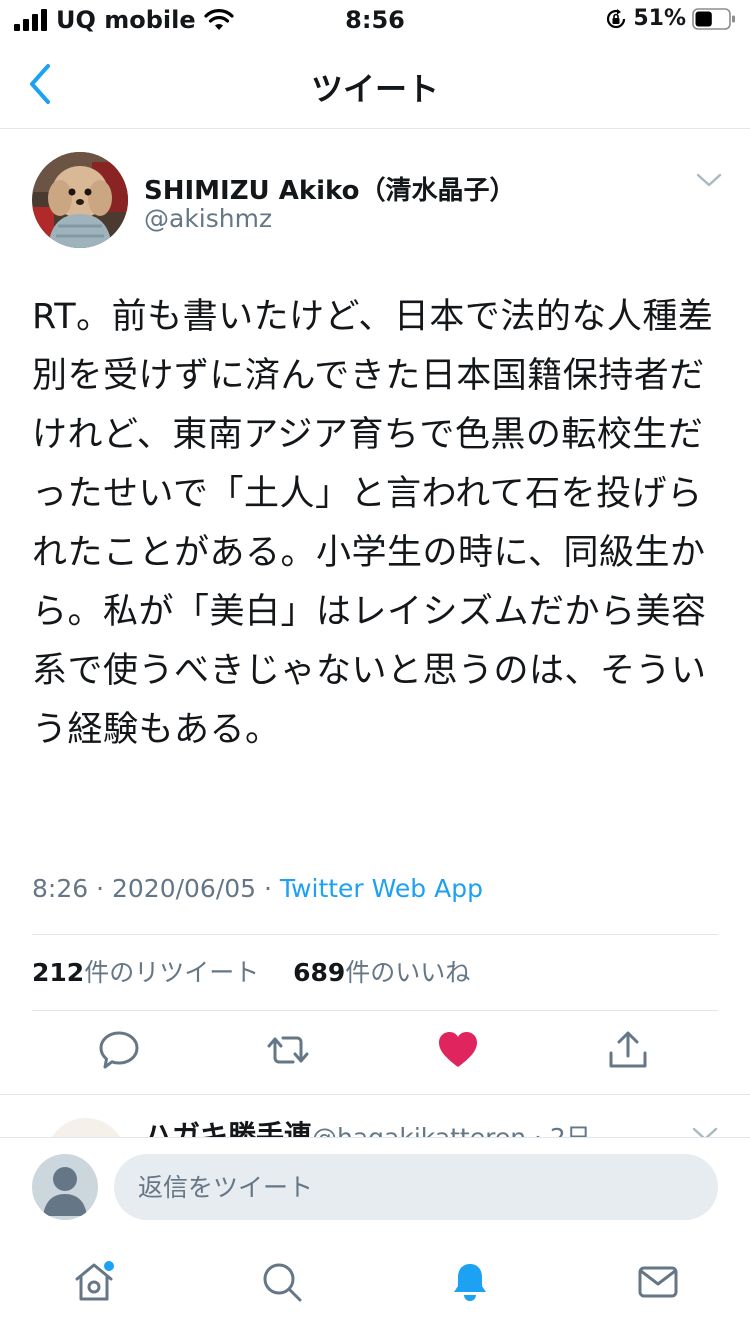 The height and width of the screenshot is (1334, 750). Describe the element at coordinates (381, 888) in the screenshot. I see `tweet-source-link: Twitter Web App` at that location.